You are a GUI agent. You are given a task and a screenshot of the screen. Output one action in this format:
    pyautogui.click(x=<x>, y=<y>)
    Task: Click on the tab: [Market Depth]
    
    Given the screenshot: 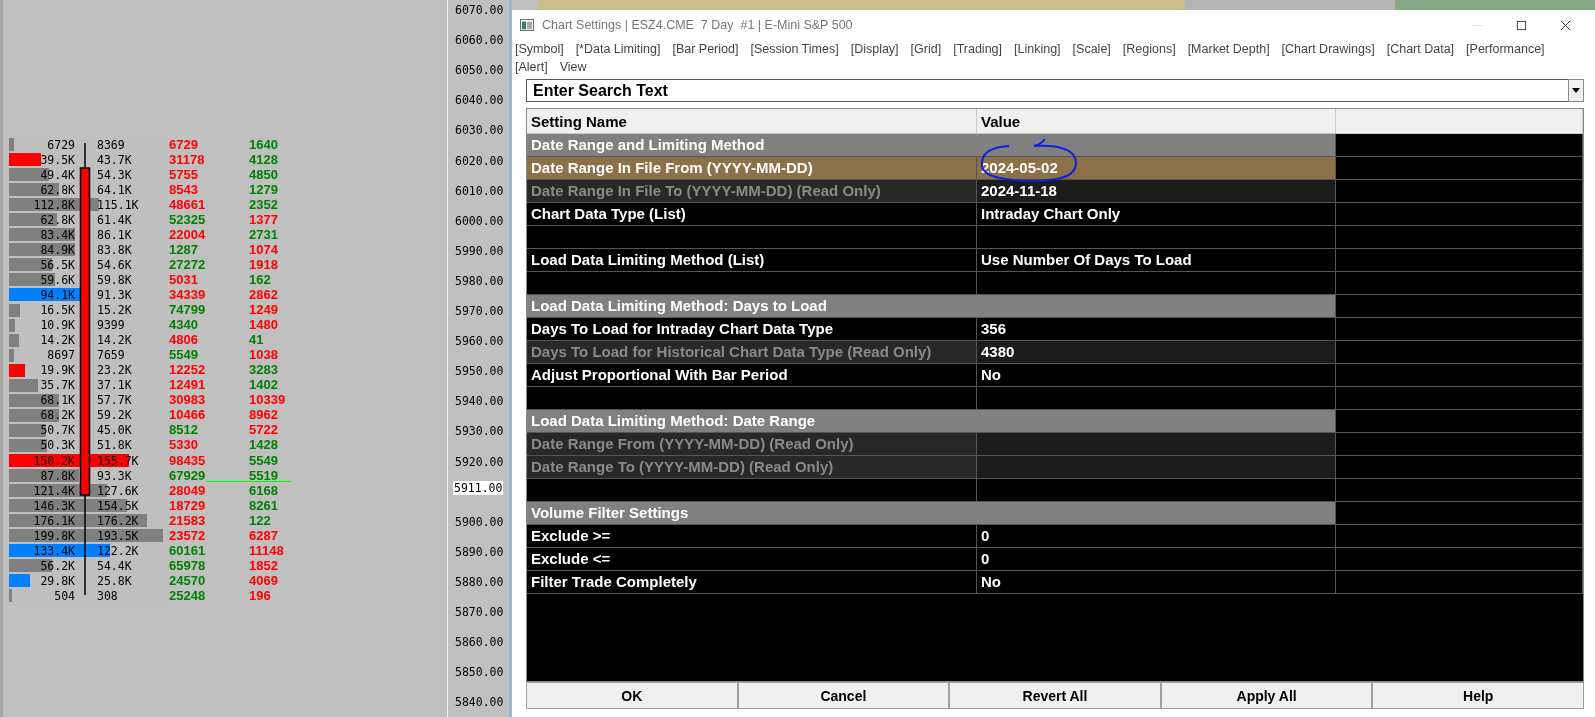 What is the action you would take?
    pyautogui.click(x=1228, y=49)
    